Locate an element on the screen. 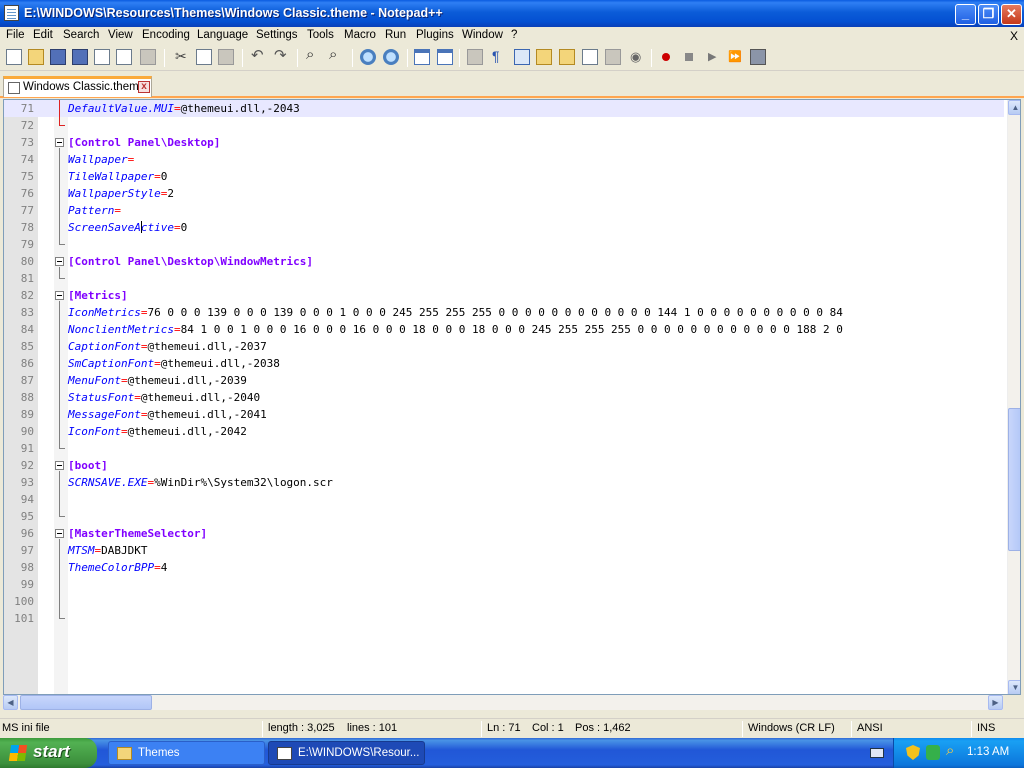 The image size is (1024, 768). monitoring-icon is located at coordinates (636, 57).